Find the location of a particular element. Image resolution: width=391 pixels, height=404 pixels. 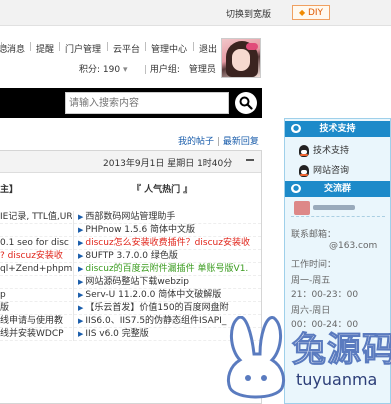

popular-thread-title: Serv-U 11.2.0.0 简体中文破解版 is located at coordinates (153, 295).